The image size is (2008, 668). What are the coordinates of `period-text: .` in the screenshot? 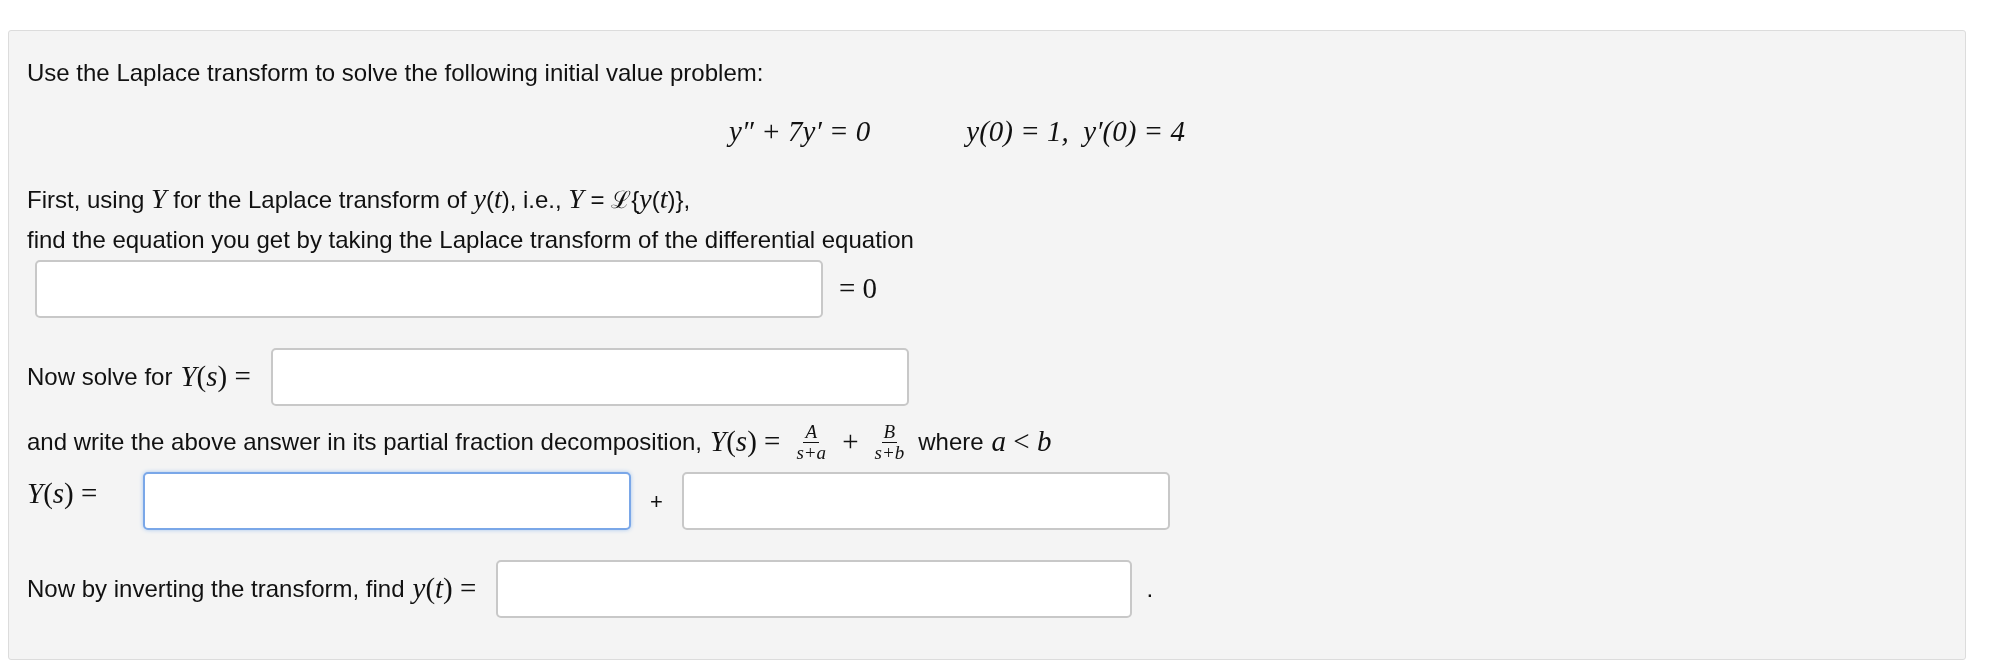 It's located at (1150, 589).